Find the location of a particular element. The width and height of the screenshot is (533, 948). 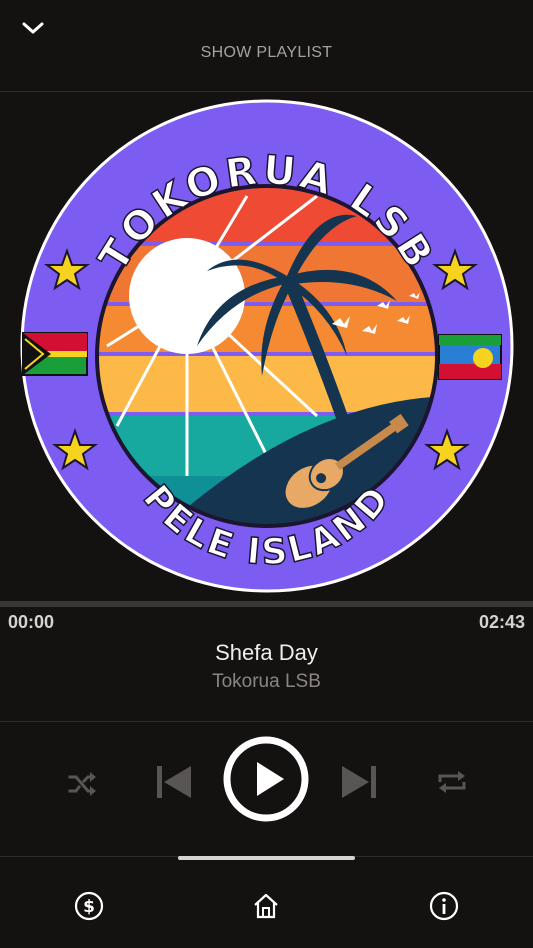

repeat-button is located at coordinates (452, 782).